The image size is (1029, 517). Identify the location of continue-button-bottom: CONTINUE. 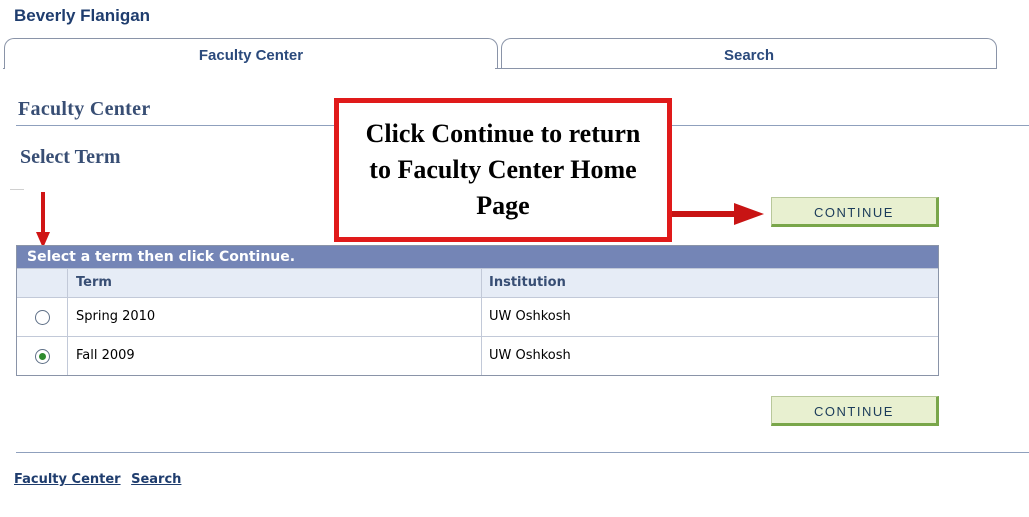
(855, 411).